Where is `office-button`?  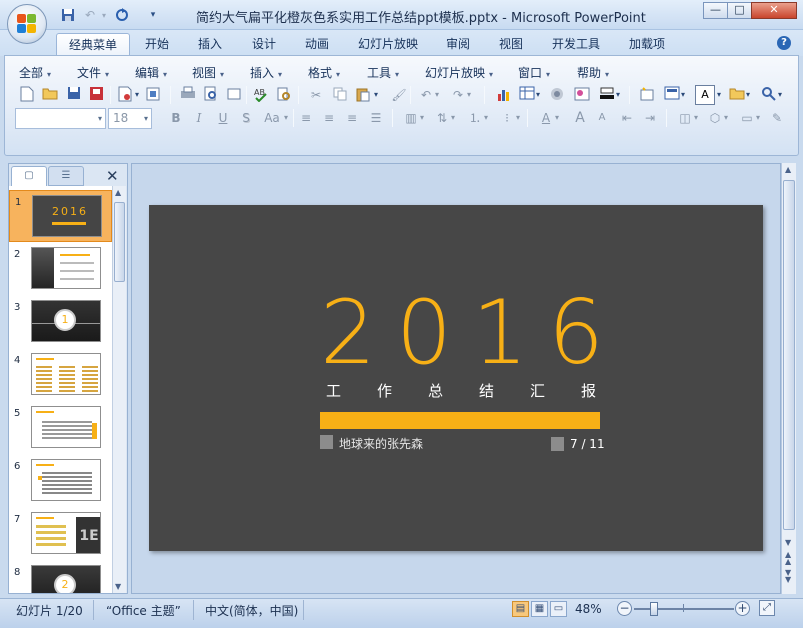 office-button is located at coordinates (27, 24).